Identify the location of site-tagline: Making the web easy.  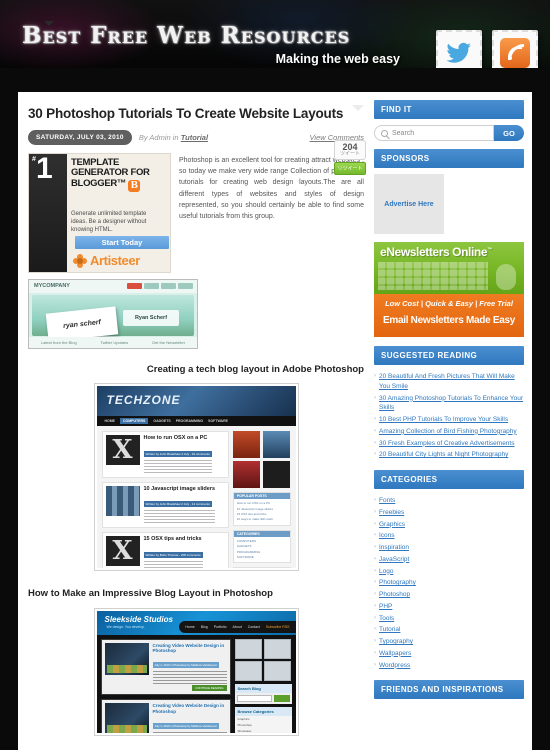
(337, 59).